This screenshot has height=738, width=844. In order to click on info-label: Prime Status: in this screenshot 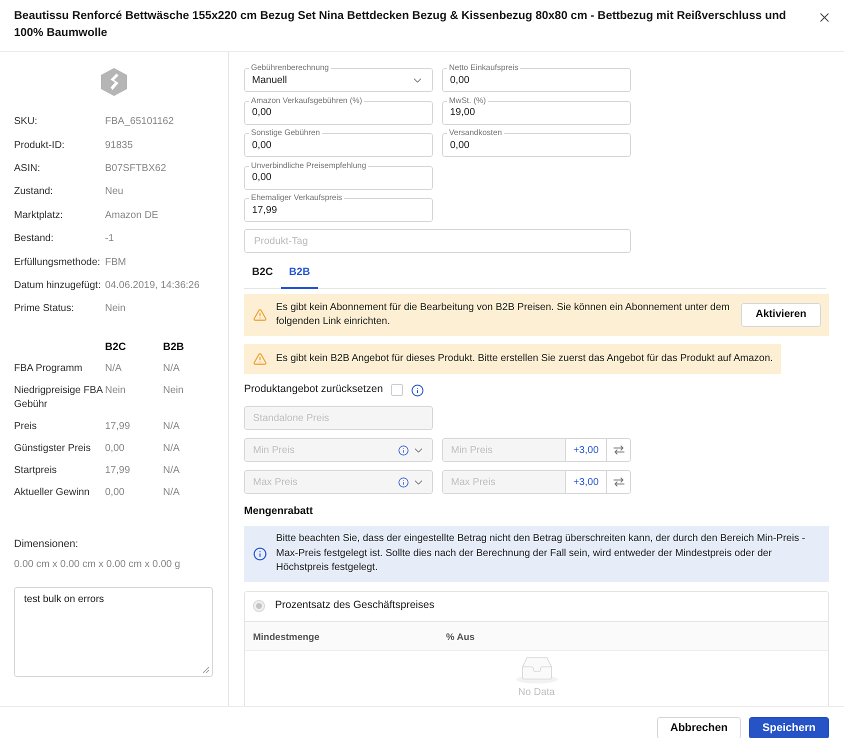, I will do `click(45, 309)`.